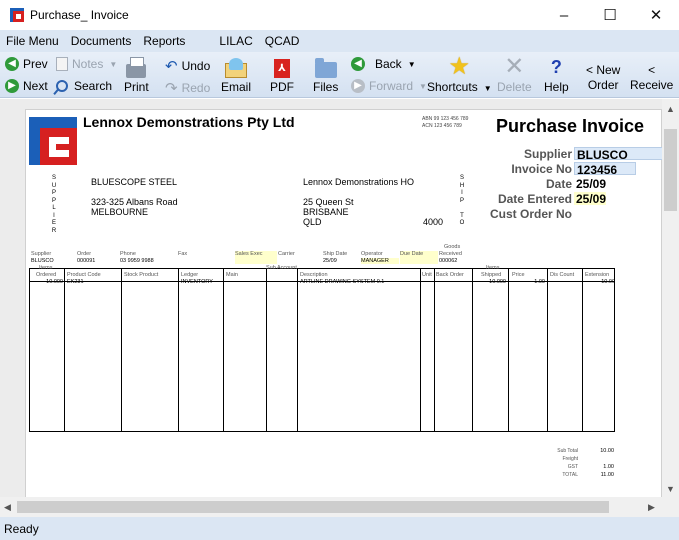 This screenshot has width=679, height=540. Describe the element at coordinates (46, 268) in the screenshot. I see `col-items-ordered-1: Items` at that location.